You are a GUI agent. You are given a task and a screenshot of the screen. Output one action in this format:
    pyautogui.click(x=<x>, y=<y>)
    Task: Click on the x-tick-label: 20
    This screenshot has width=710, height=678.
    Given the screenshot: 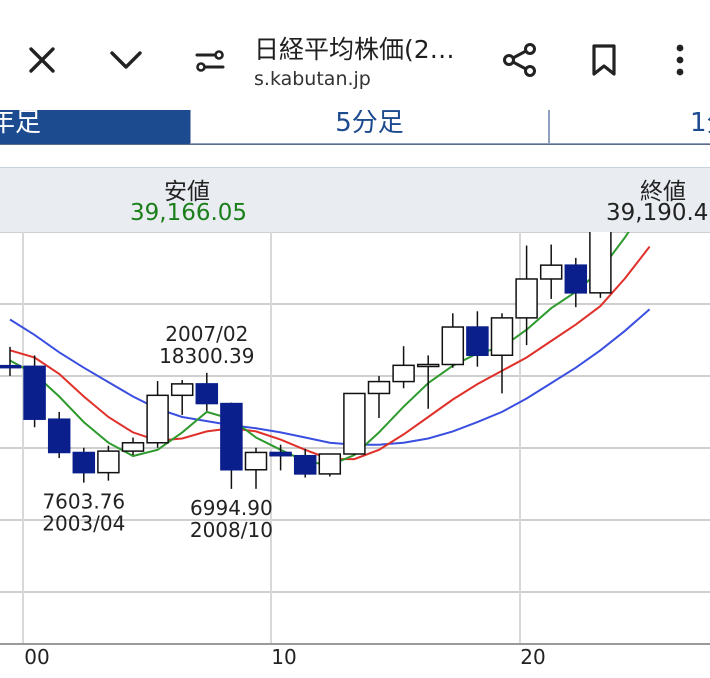 What is the action you would take?
    pyautogui.click(x=532, y=657)
    